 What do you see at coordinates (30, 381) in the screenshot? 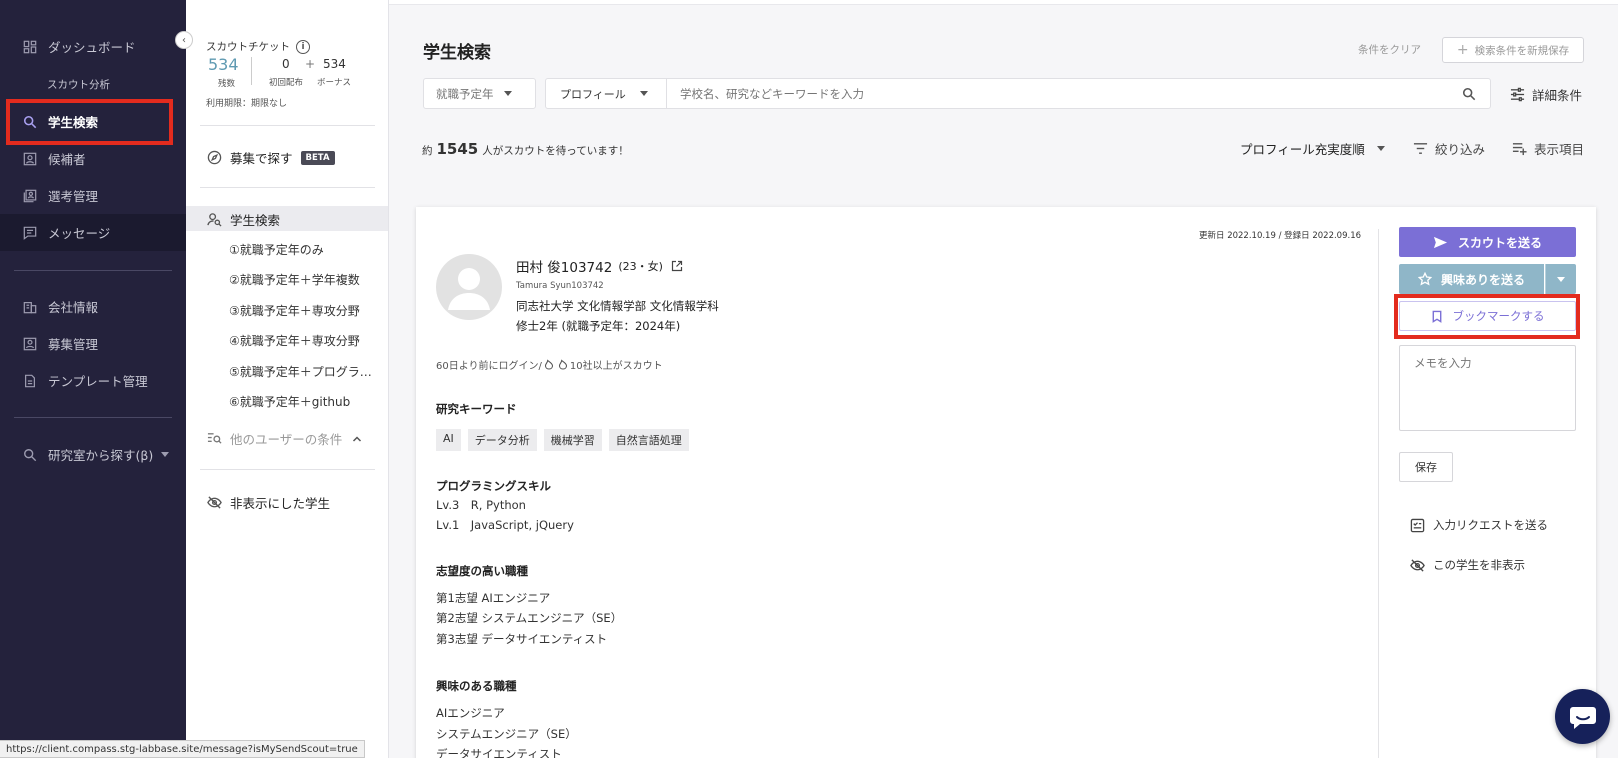
I see `document-icon` at bounding box center [30, 381].